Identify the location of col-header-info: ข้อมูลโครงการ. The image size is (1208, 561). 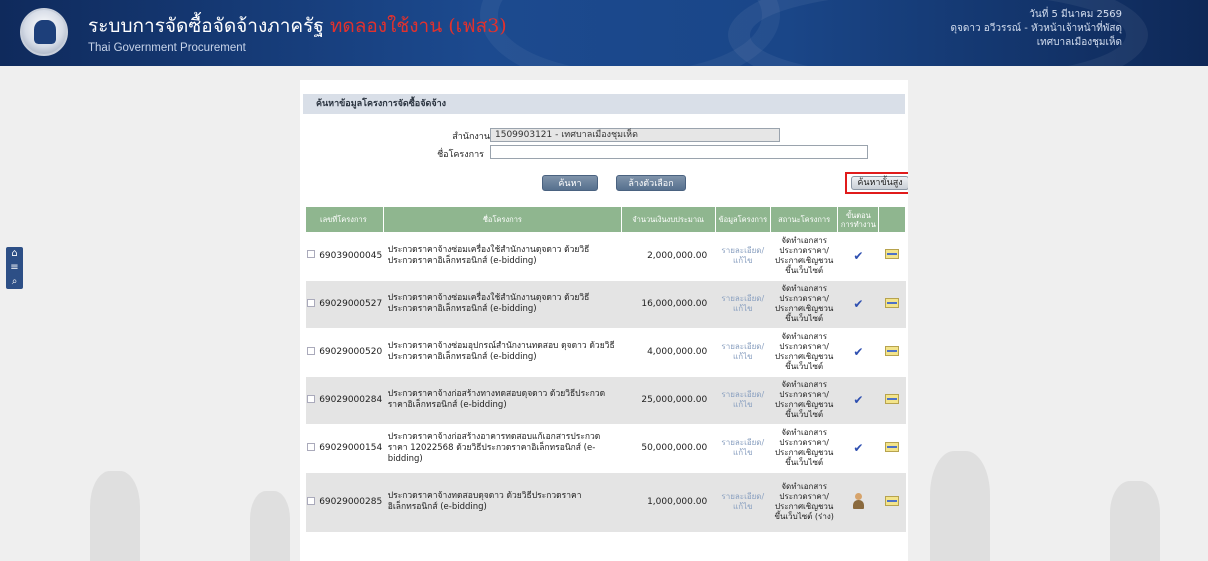
(743, 219).